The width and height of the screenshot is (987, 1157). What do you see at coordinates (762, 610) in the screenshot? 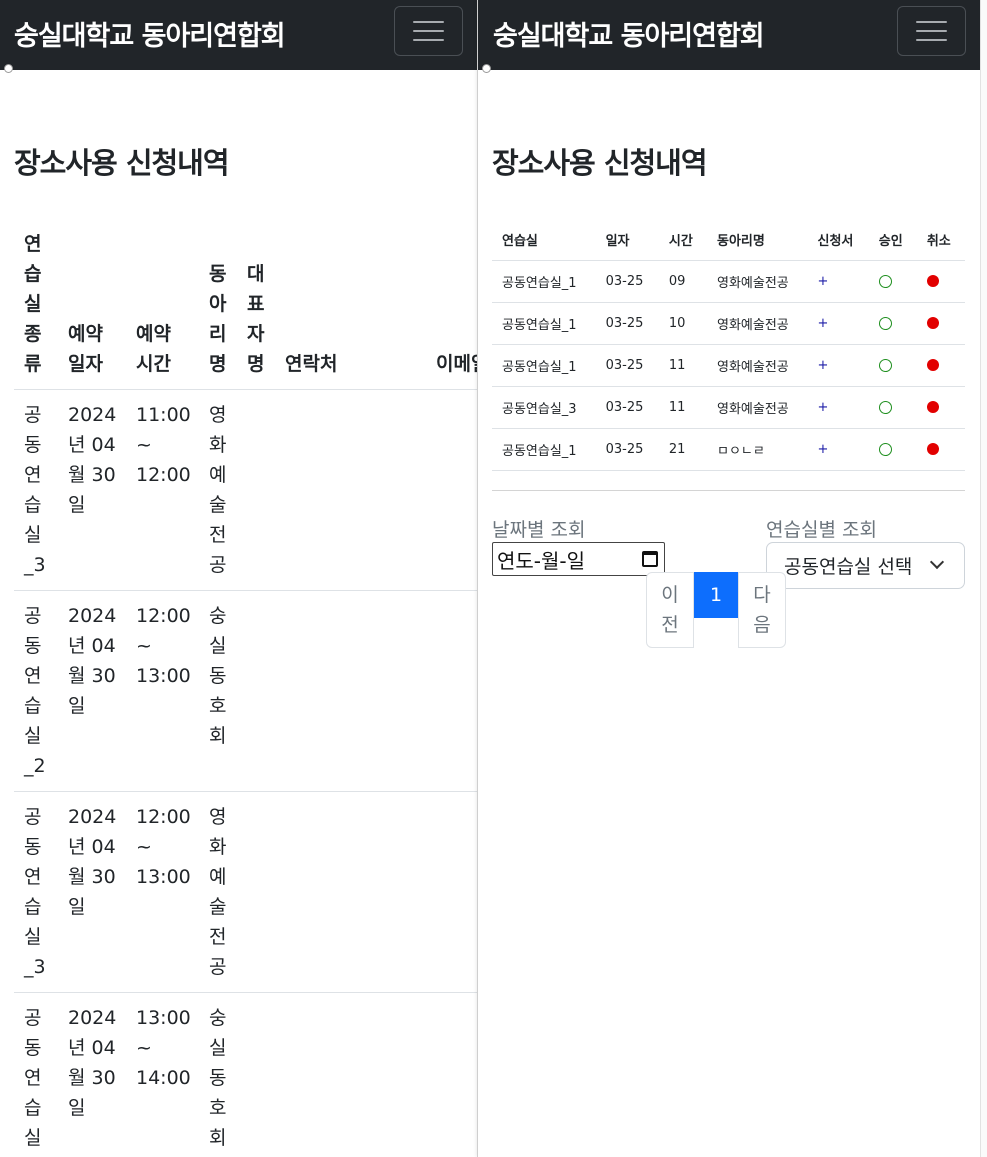
I see `next-page-button: 다 음` at bounding box center [762, 610].